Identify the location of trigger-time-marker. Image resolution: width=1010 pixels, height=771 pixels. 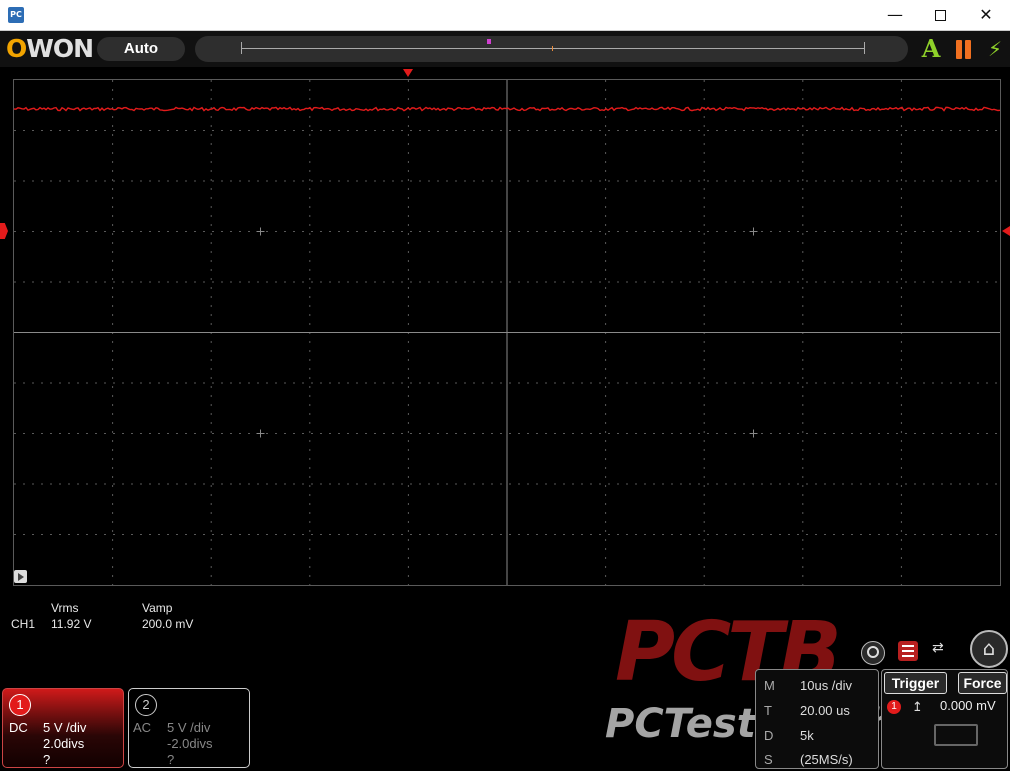
(408, 73).